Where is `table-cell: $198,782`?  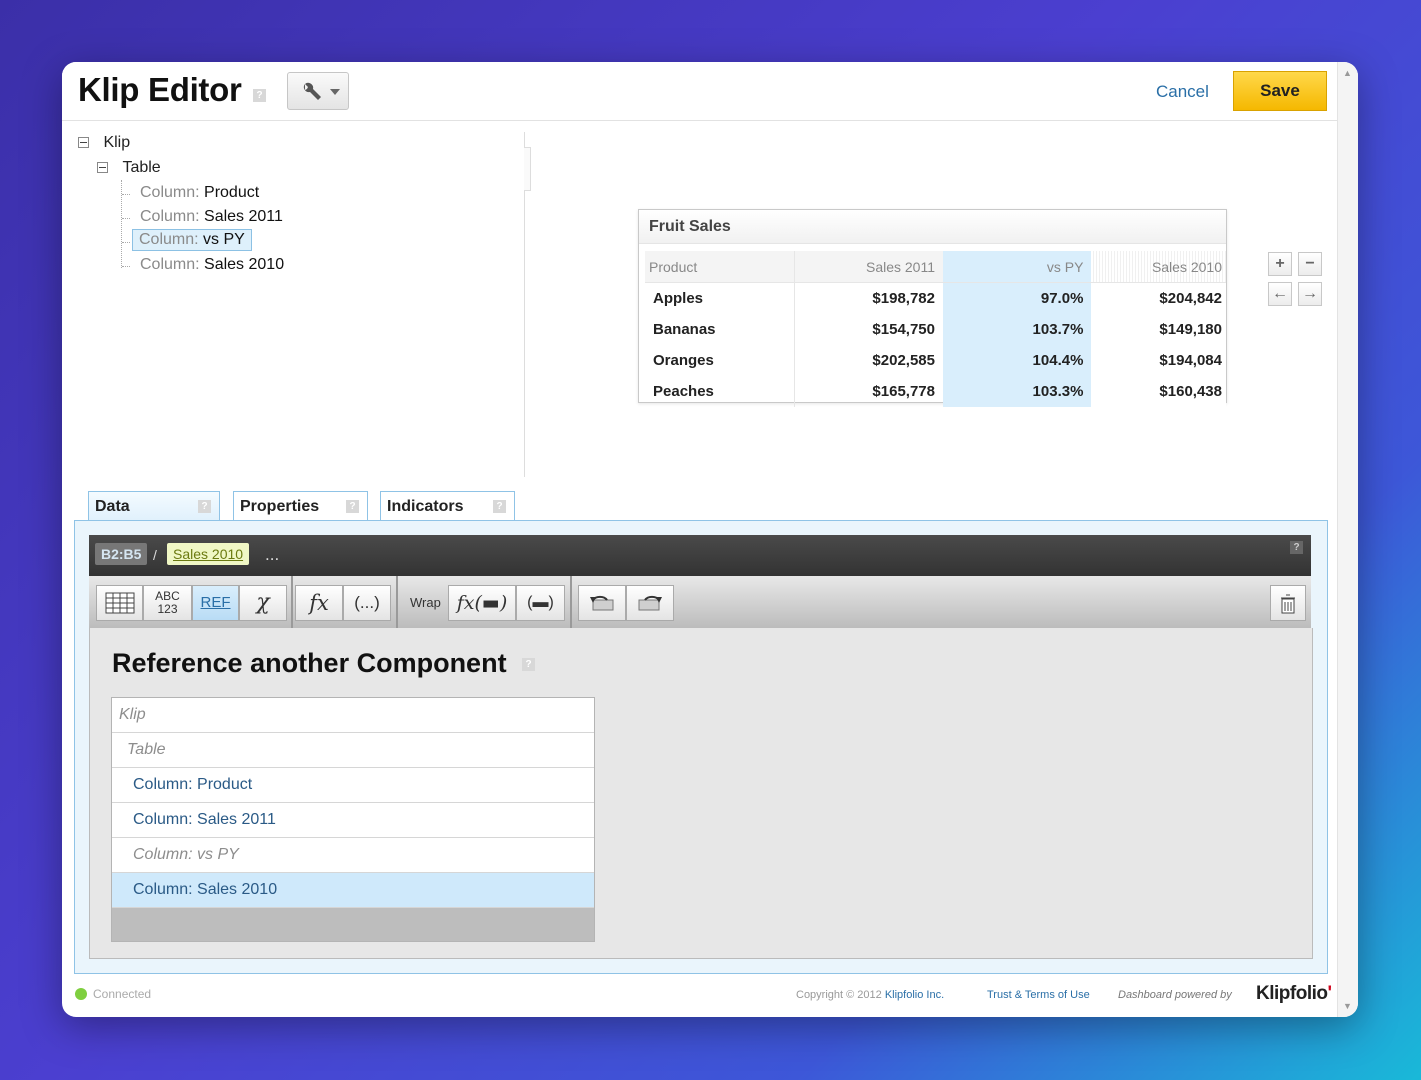
table-cell: $198,782 is located at coordinates (903, 298).